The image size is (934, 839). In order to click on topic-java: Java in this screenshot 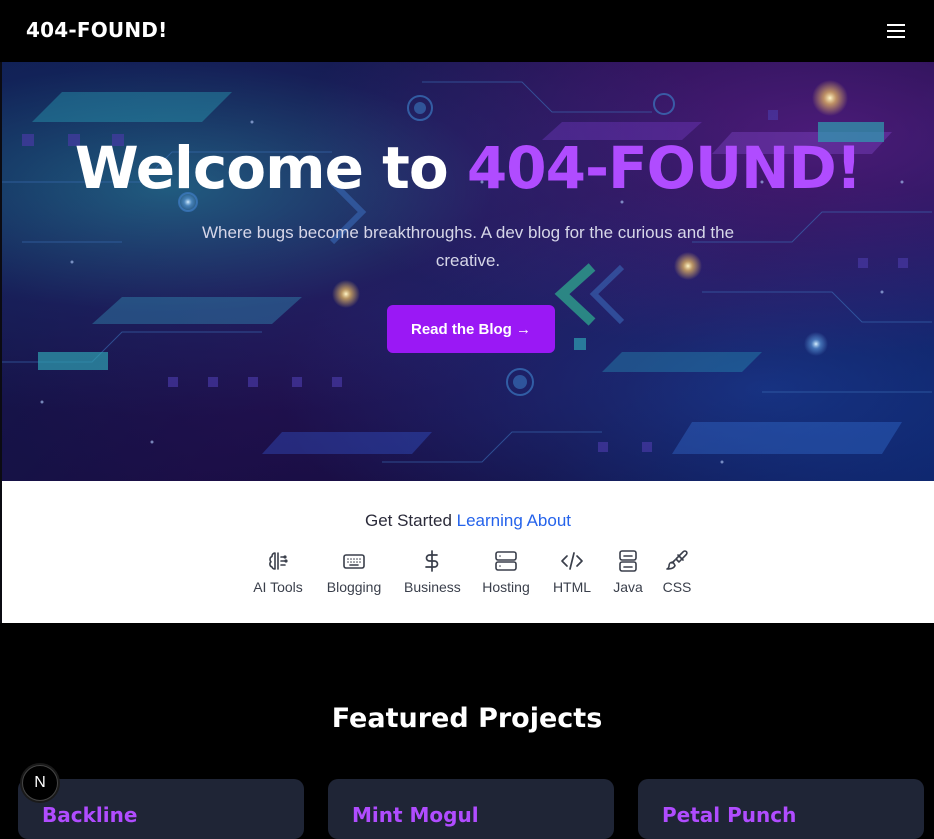, I will do `click(628, 572)`.